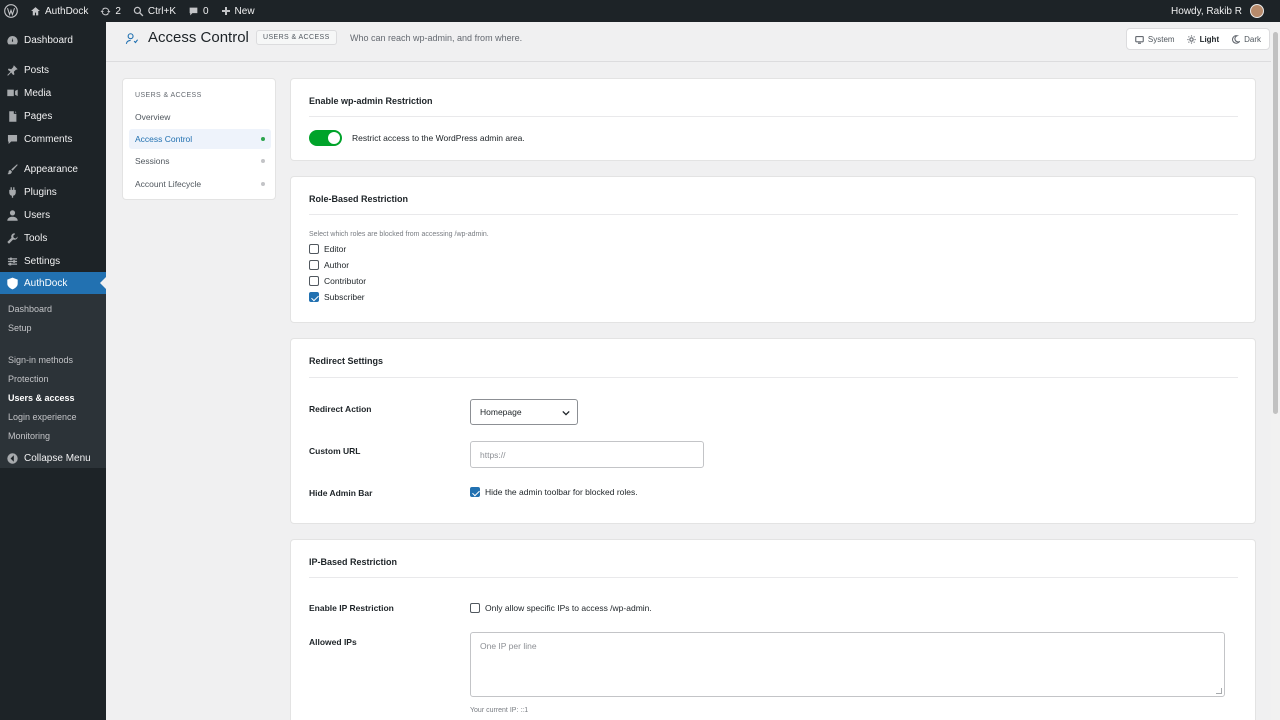 Image resolution: width=1280 pixels, height=720 pixels. What do you see at coordinates (587, 454) in the screenshot?
I see `custom-url-input: https://` at bounding box center [587, 454].